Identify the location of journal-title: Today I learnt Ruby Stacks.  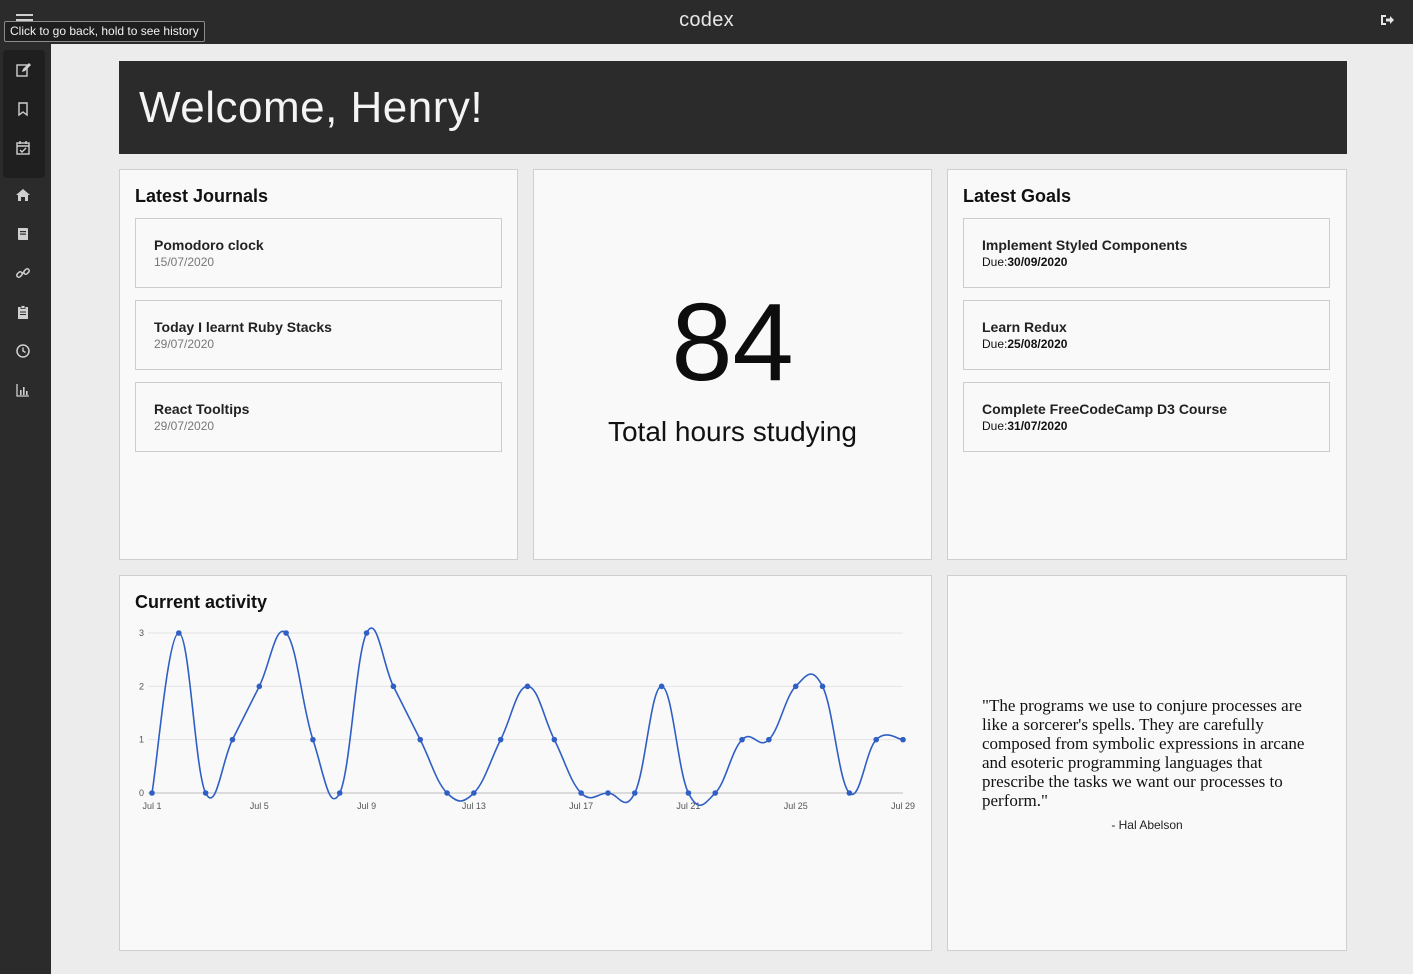
(243, 327).